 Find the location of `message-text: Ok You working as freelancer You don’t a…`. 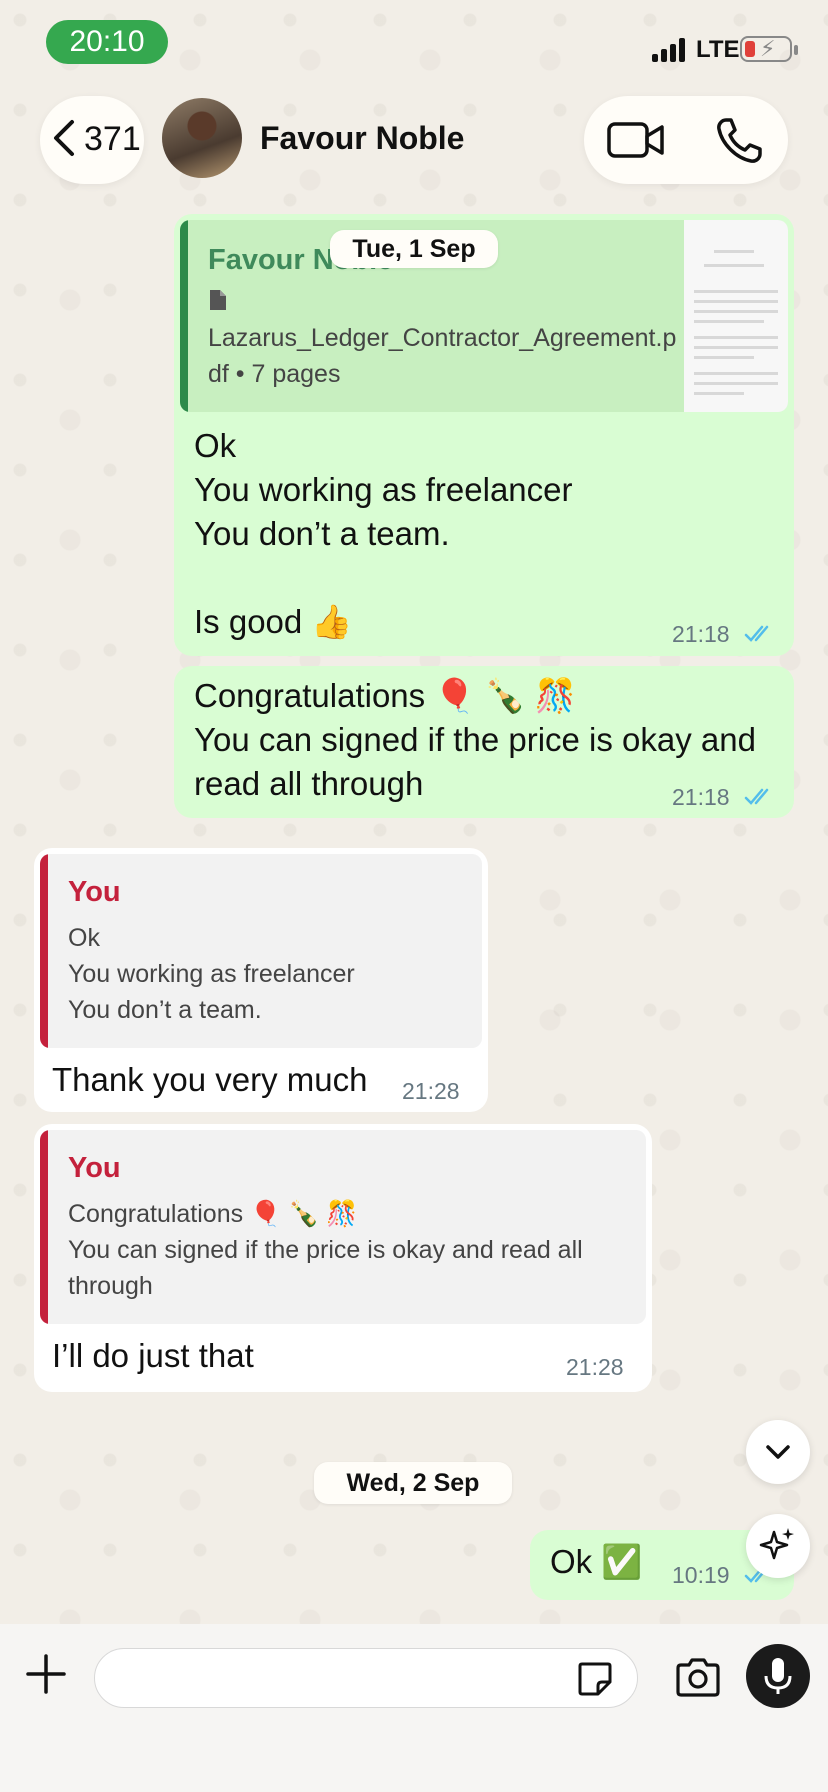

message-text: Ok You working as freelancer You don’t a… is located at coordinates (383, 533).